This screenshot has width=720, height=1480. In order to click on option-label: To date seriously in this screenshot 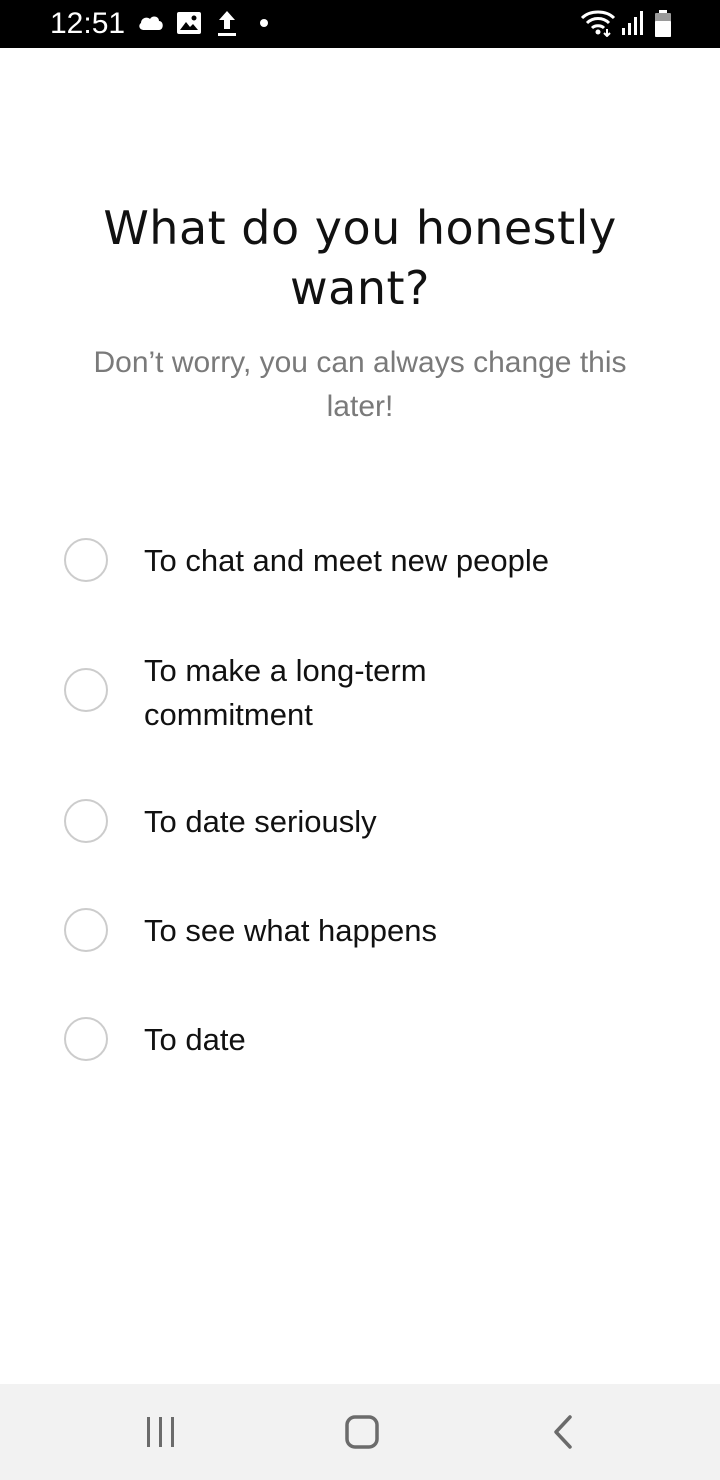, I will do `click(260, 821)`.